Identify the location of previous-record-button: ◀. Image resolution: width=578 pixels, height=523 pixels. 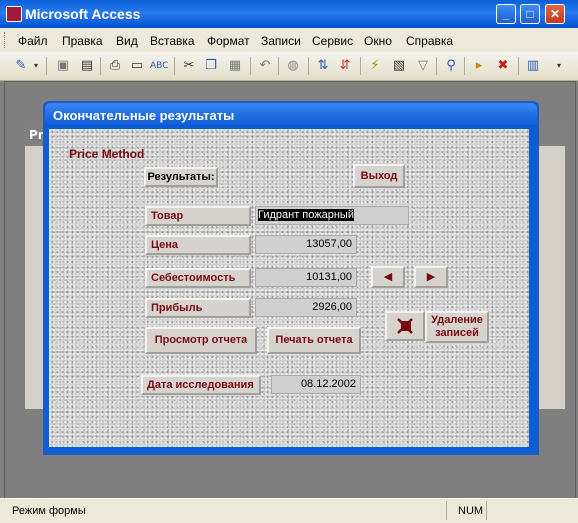
(388, 277).